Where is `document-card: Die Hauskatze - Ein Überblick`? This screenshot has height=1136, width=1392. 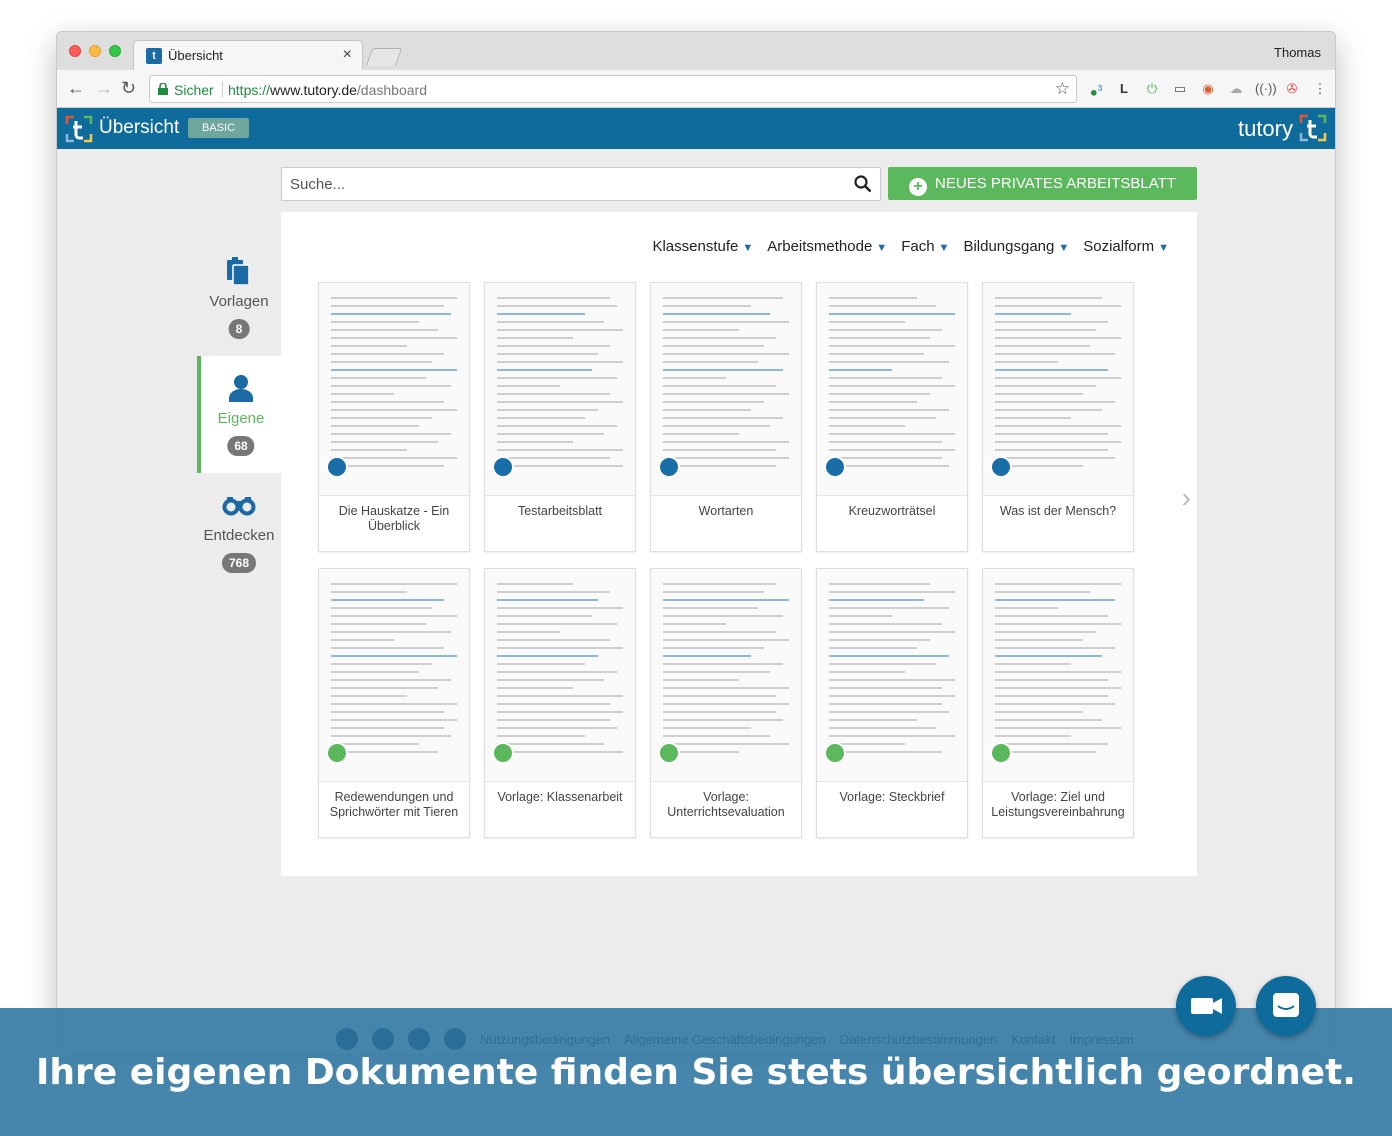 document-card: Die Hauskatze - Ein Überblick is located at coordinates (394, 417).